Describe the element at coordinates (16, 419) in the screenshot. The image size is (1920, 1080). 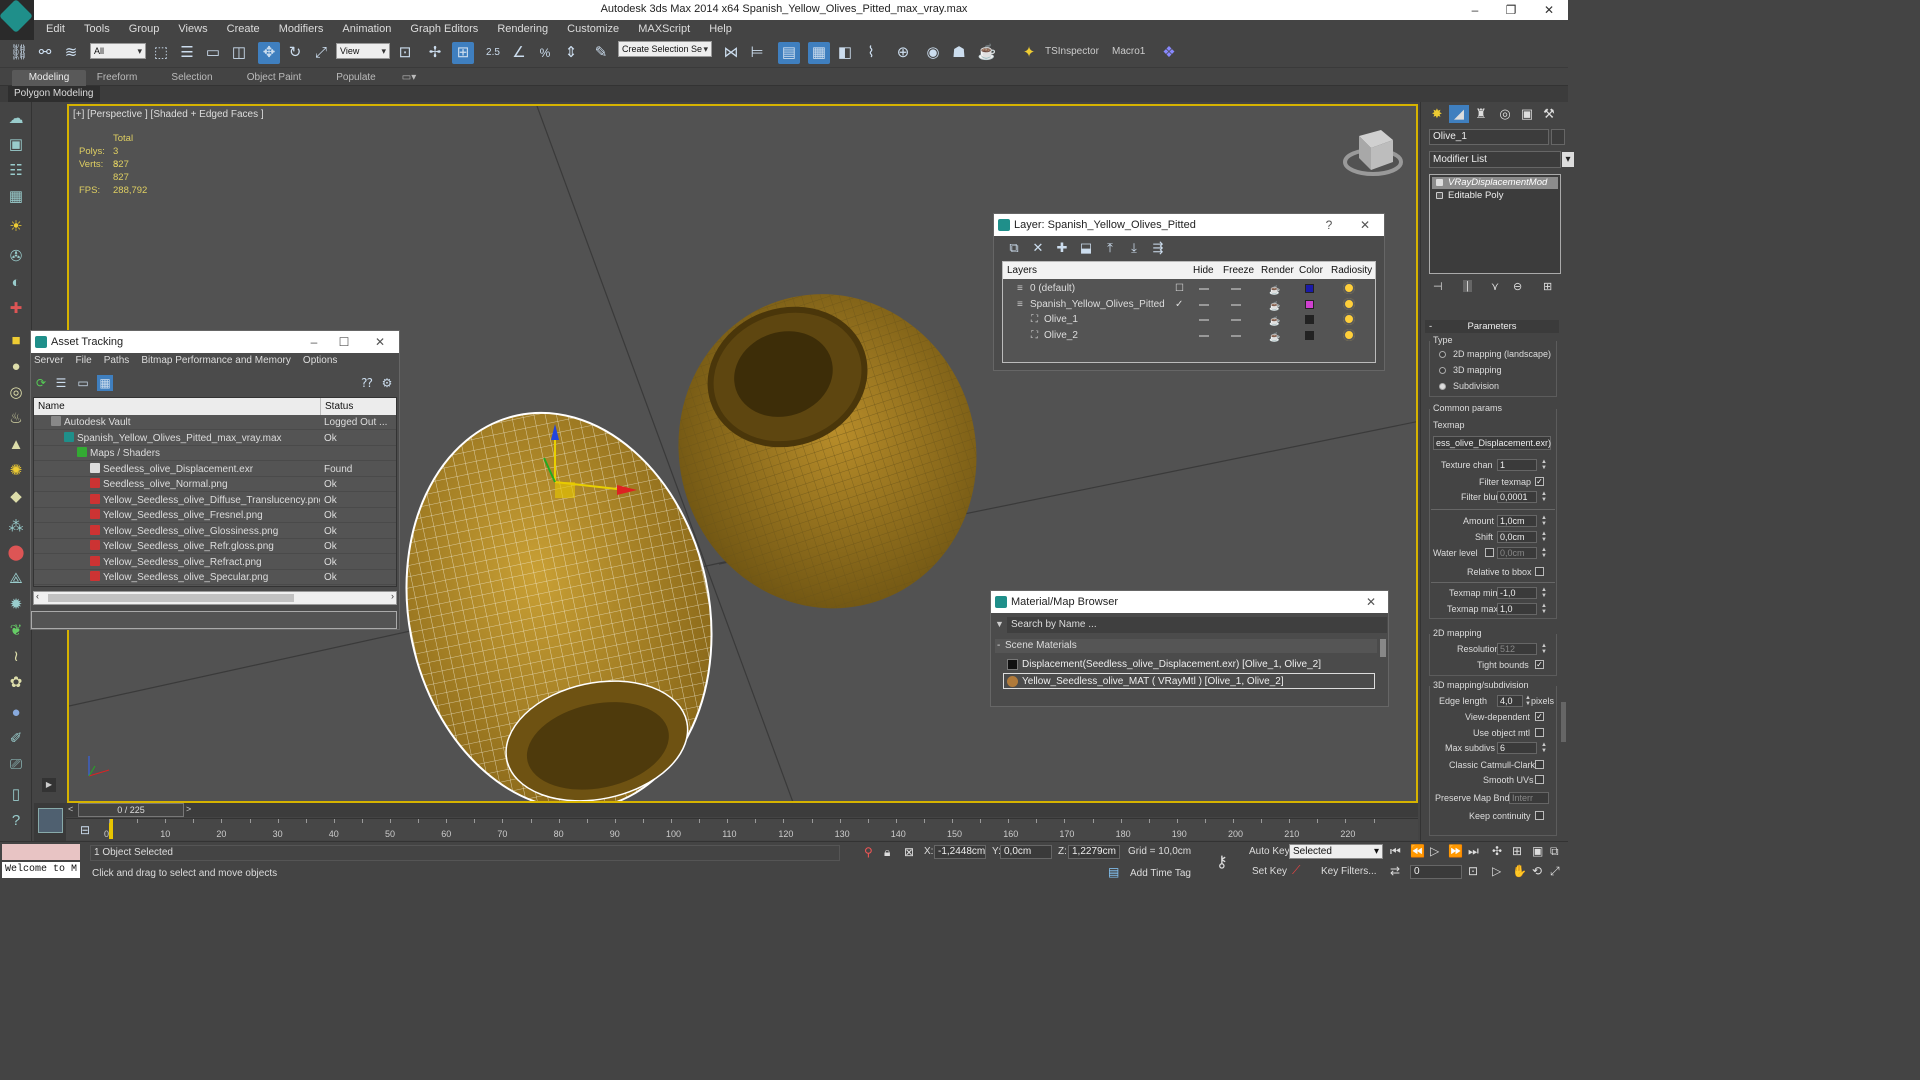
I see `teapot-primitive-icon: ♨` at that location.